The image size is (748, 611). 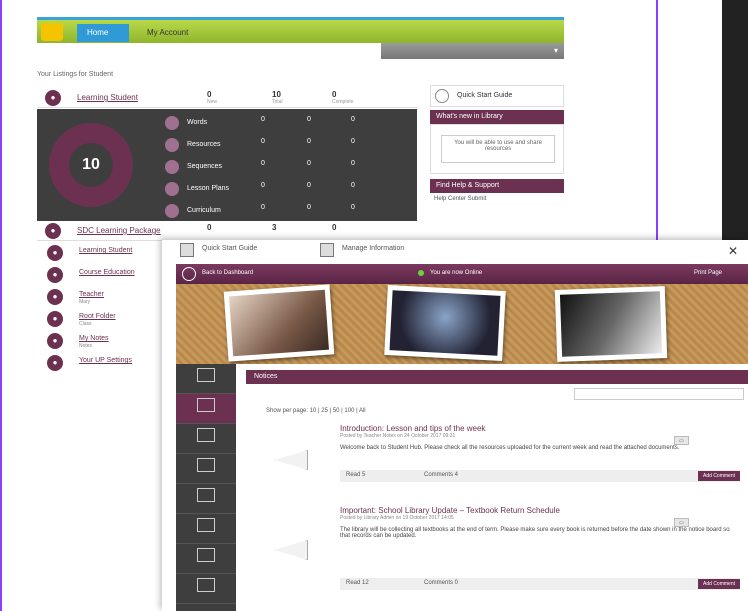 I want to click on calendar-icon, so click(x=206, y=435).